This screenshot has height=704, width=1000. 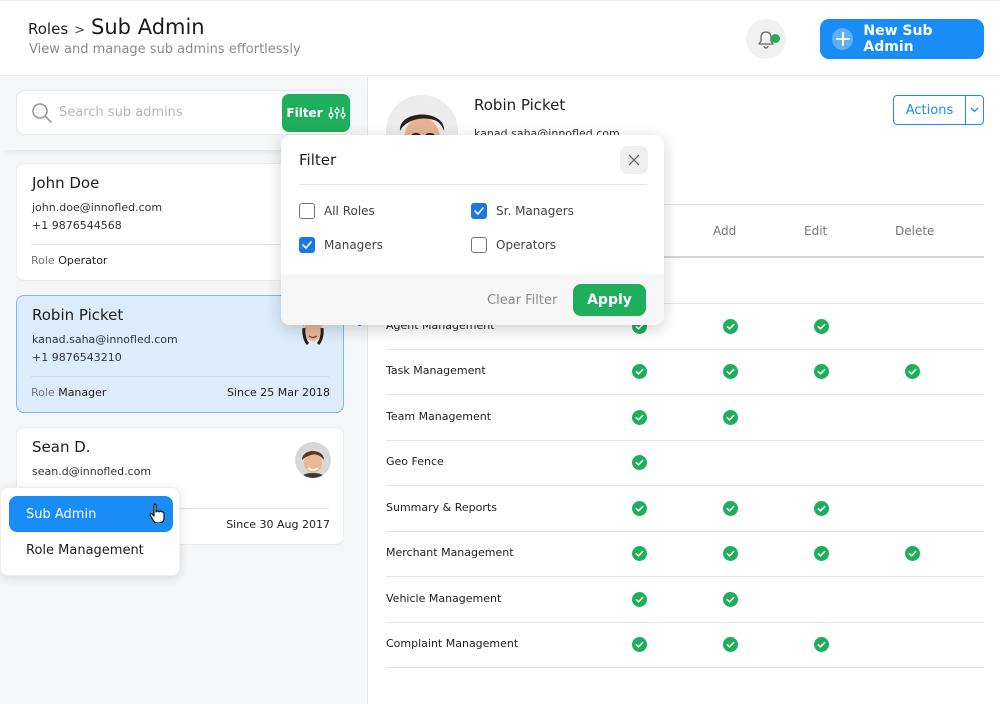 What do you see at coordinates (522, 300) in the screenshot?
I see `clear-filter-button: Clear Filter` at bounding box center [522, 300].